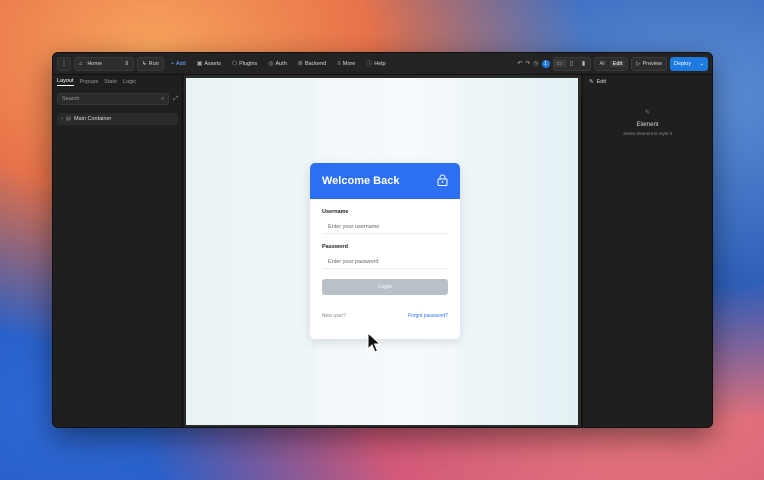 The height and width of the screenshot is (480, 764). What do you see at coordinates (527, 63) in the screenshot?
I see `redo-icon: ↷` at bounding box center [527, 63].